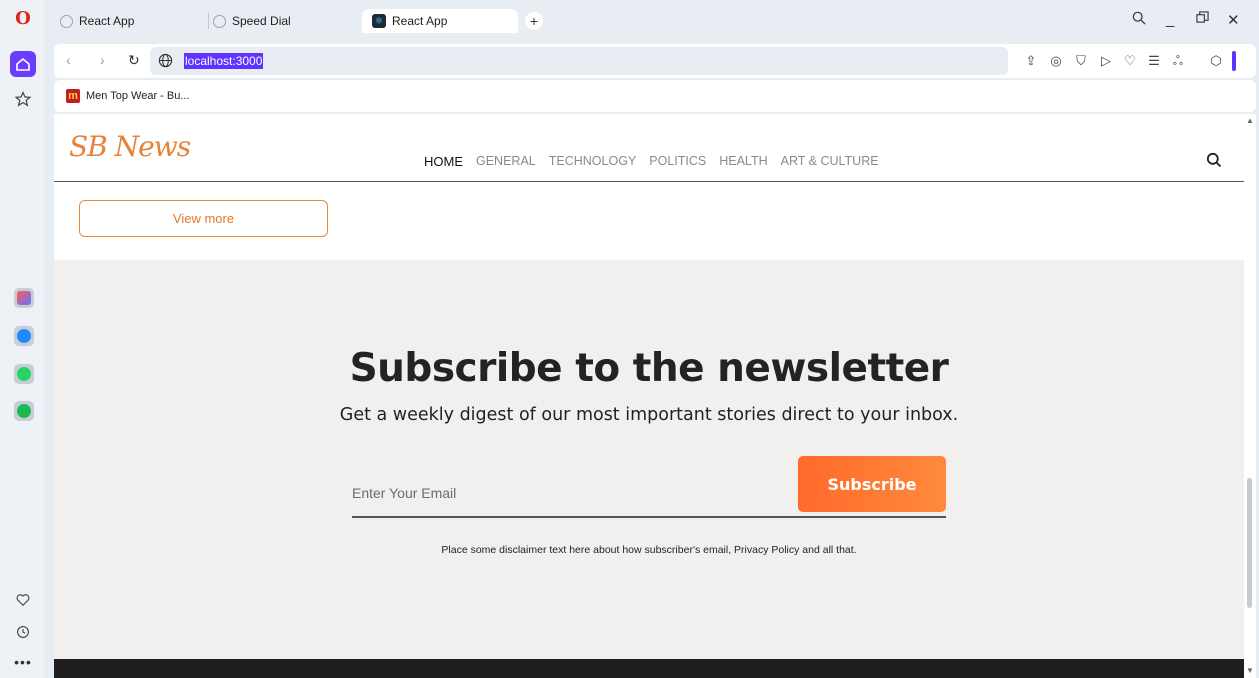  What do you see at coordinates (1081, 61) in the screenshot?
I see `adblock-shield-icon: ⛉` at bounding box center [1081, 61].